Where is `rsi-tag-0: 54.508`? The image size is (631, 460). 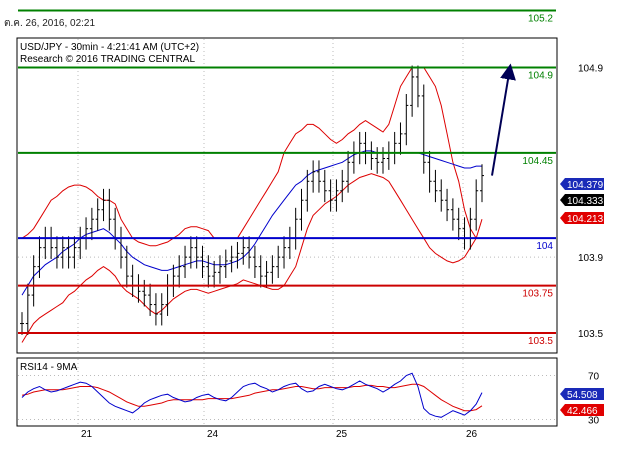
rsi-tag-0: 54.508 is located at coordinates (582, 394).